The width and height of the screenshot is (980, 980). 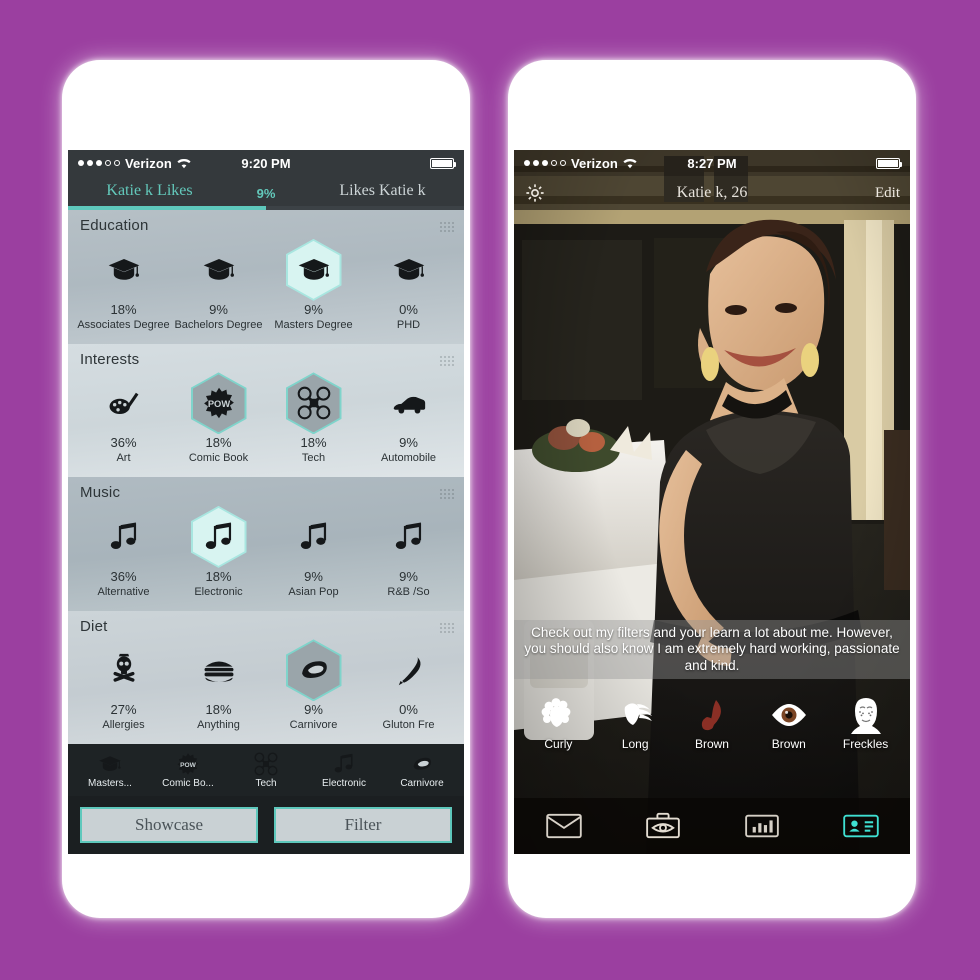 What do you see at coordinates (443, 163) in the screenshot?
I see `battery-icon` at bounding box center [443, 163].